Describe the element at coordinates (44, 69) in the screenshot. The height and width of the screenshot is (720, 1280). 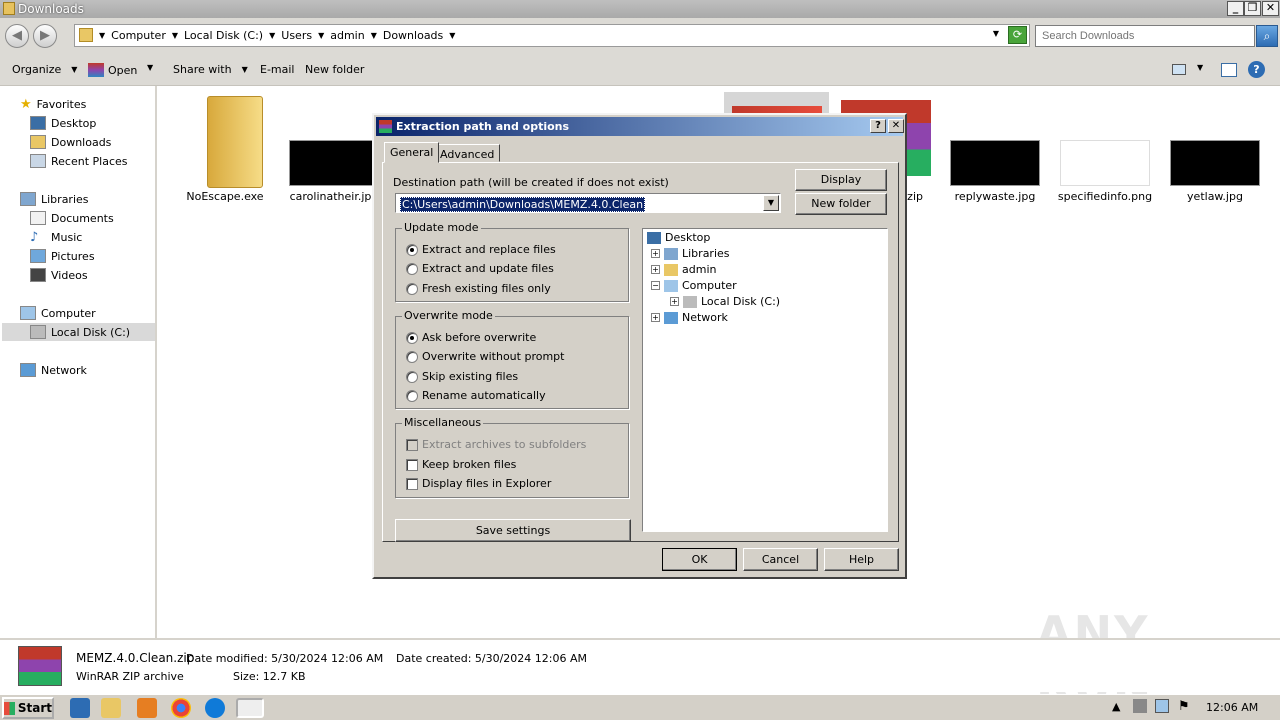
I see `organize-button: Organize ▼` at that location.